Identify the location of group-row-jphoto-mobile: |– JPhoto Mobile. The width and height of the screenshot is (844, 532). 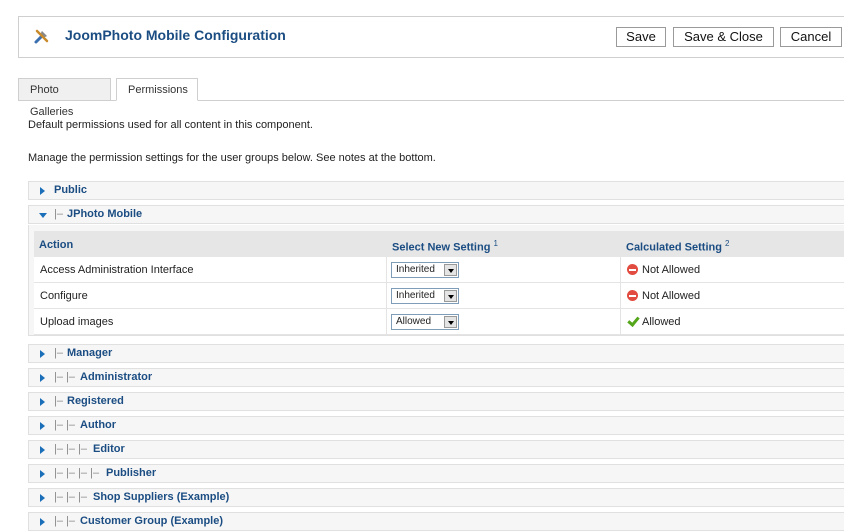
(436, 214).